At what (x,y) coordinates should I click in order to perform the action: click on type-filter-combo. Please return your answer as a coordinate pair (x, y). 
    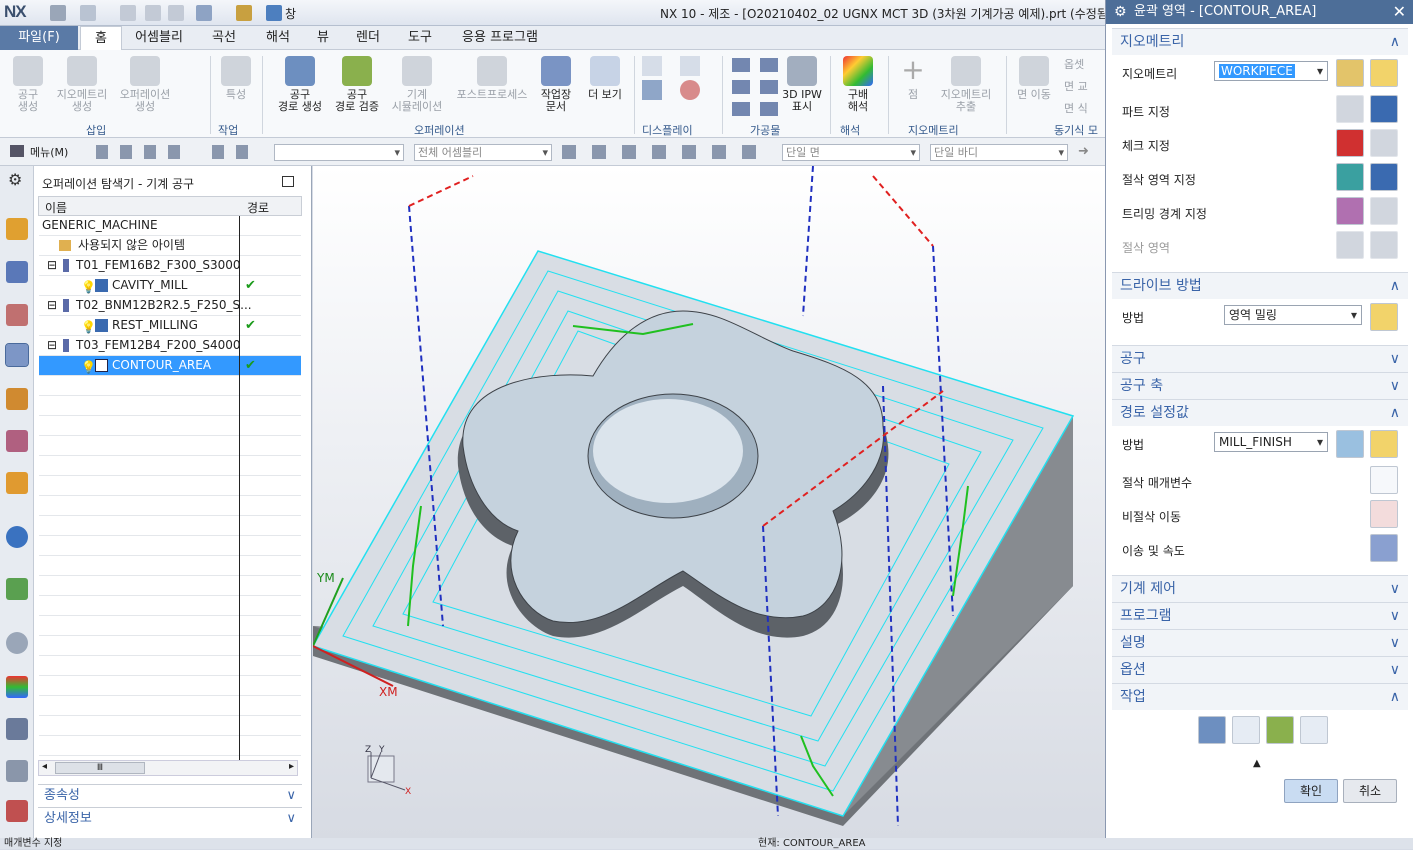
    Looking at the image, I should click on (339, 152).